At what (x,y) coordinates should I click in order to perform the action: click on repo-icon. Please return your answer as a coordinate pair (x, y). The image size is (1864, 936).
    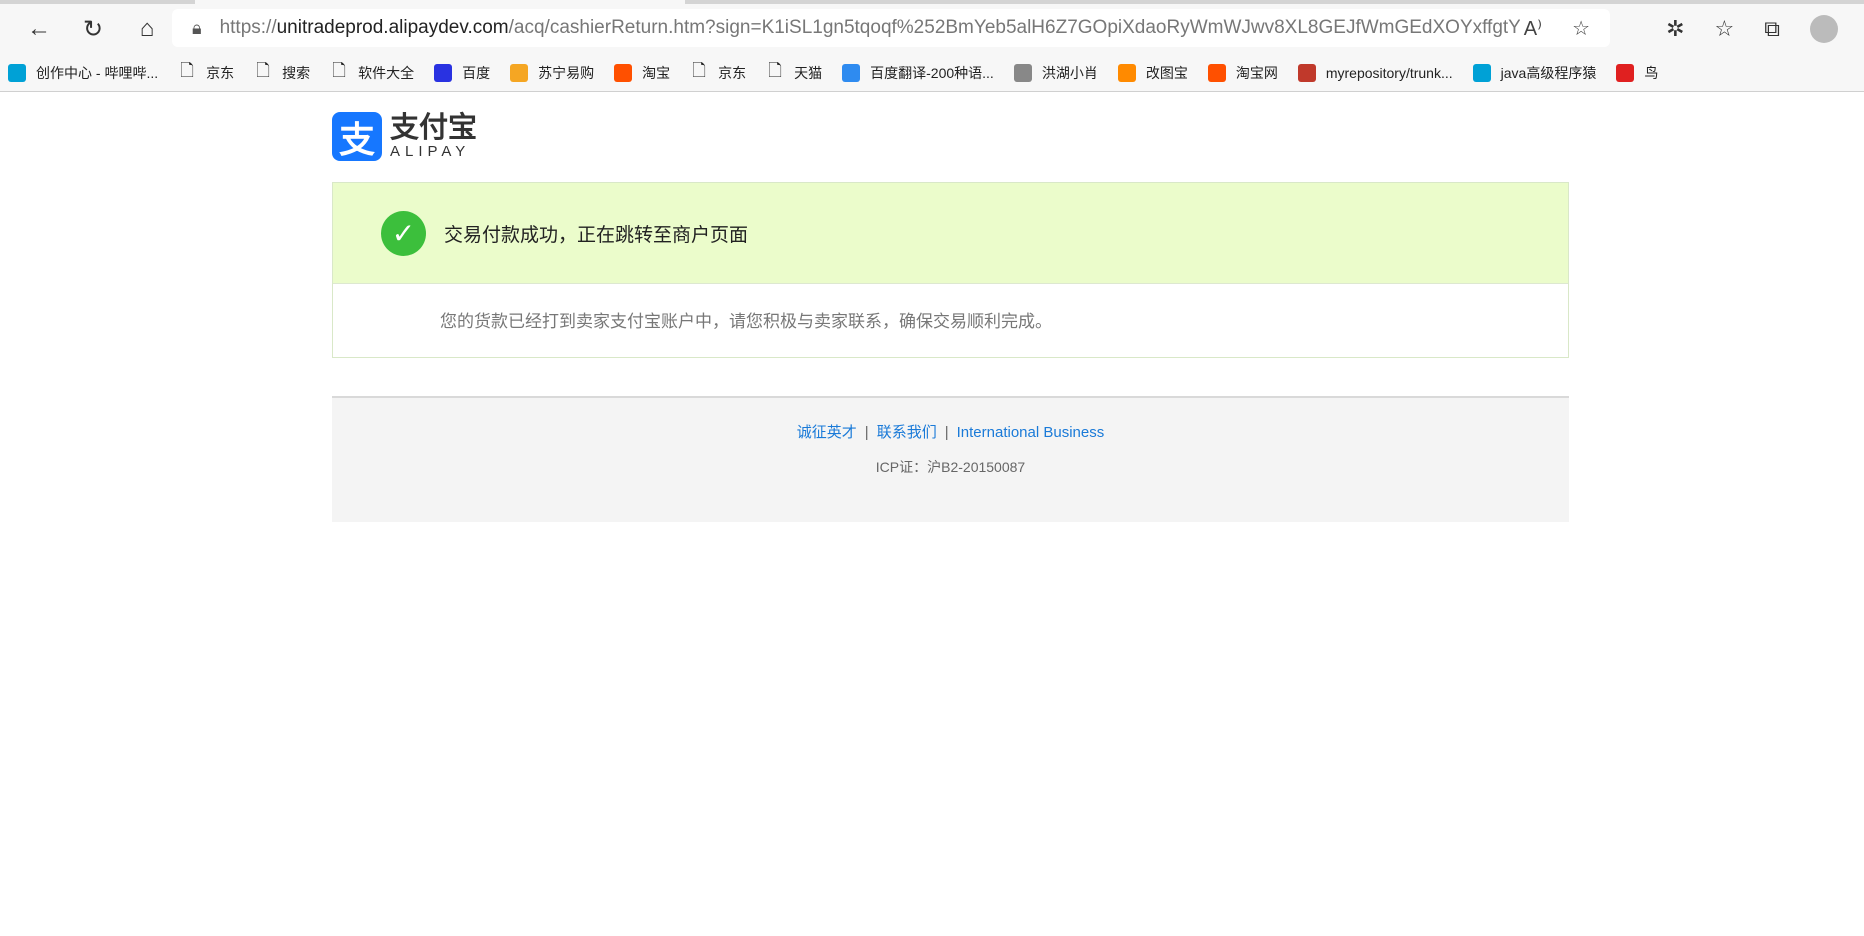
    Looking at the image, I should click on (1306, 72).